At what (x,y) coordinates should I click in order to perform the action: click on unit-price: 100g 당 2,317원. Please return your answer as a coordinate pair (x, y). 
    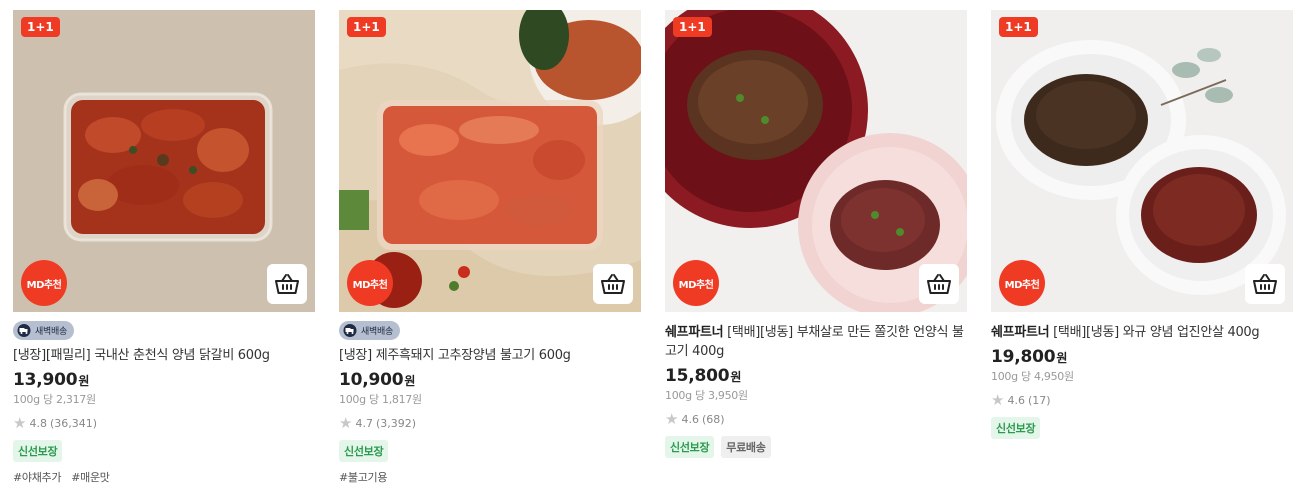
    Looking at the image, I should click on (54, 399).